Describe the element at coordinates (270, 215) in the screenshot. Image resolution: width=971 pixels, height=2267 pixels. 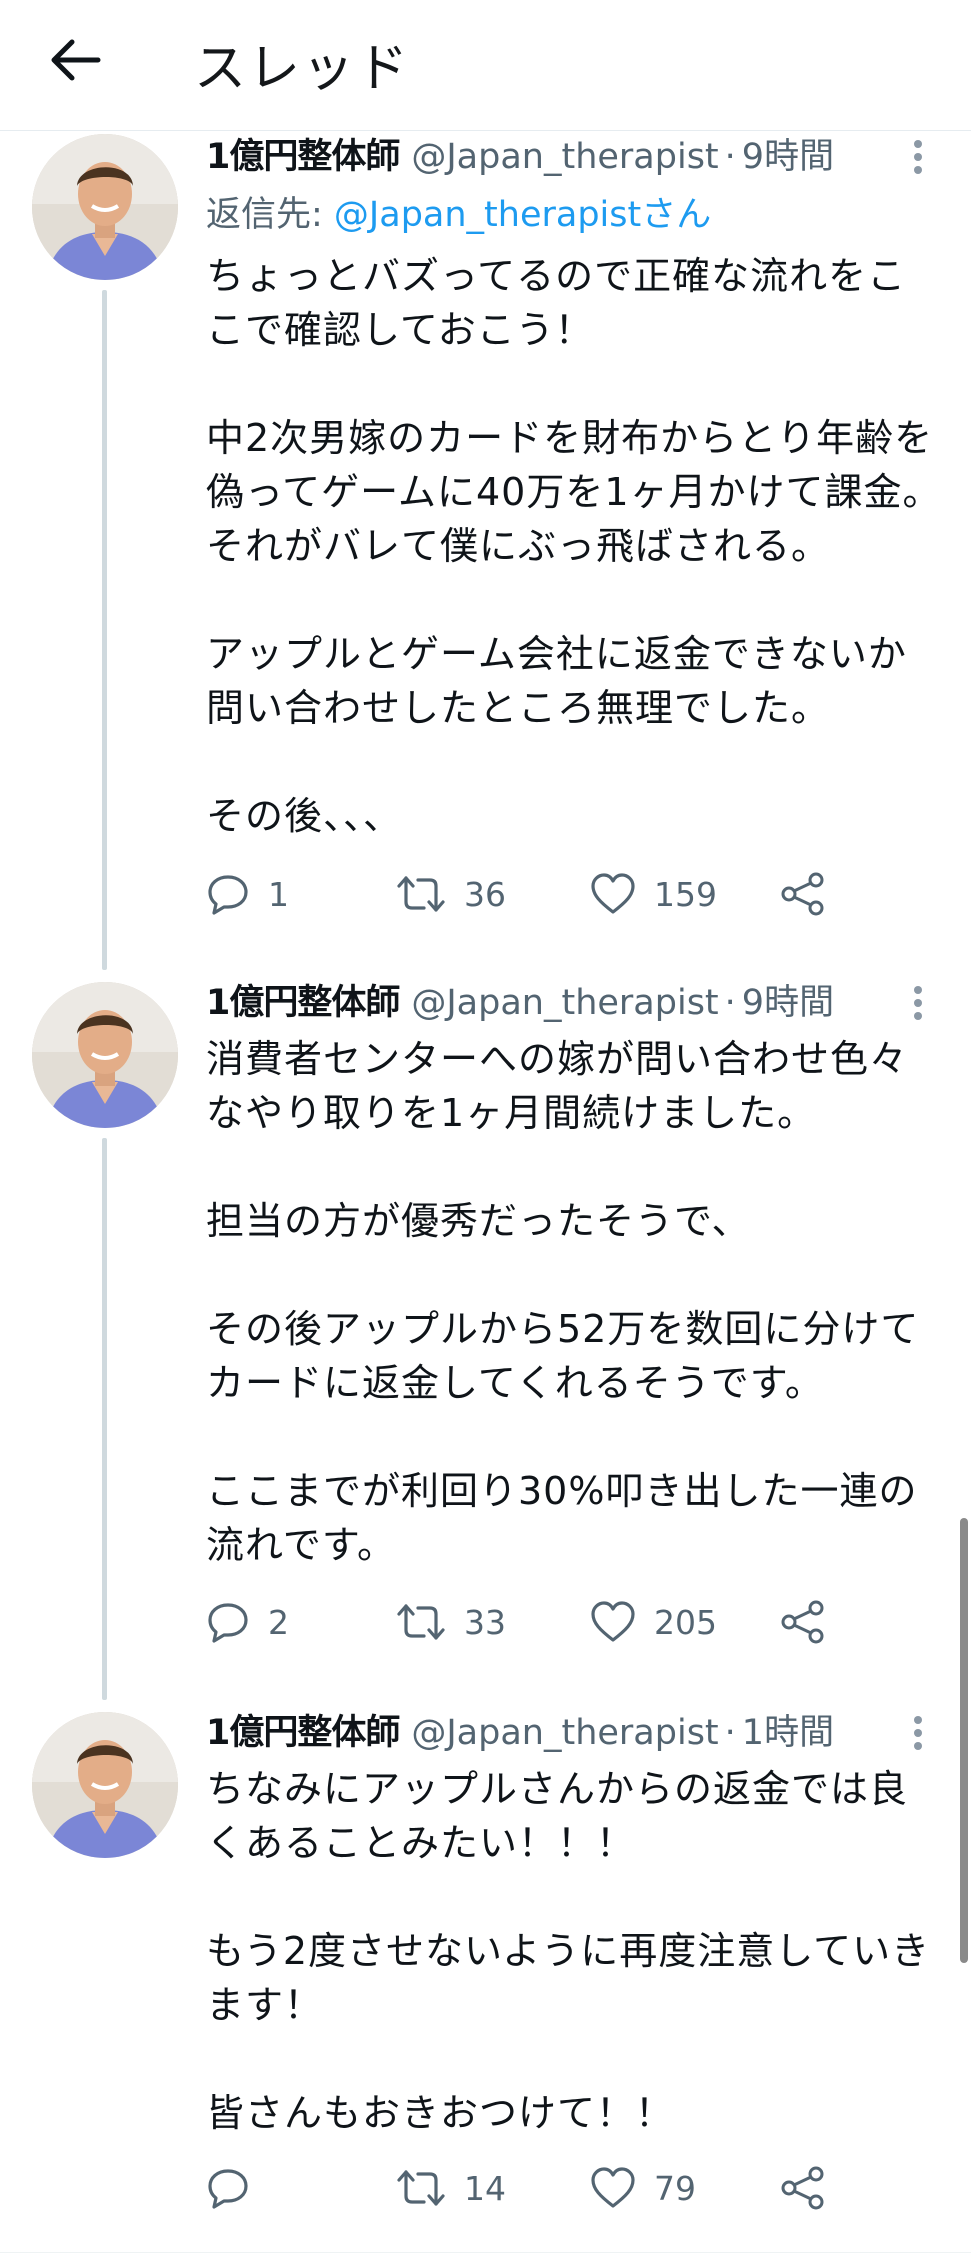
I see `reply-prefix: 返信先:` at that location.